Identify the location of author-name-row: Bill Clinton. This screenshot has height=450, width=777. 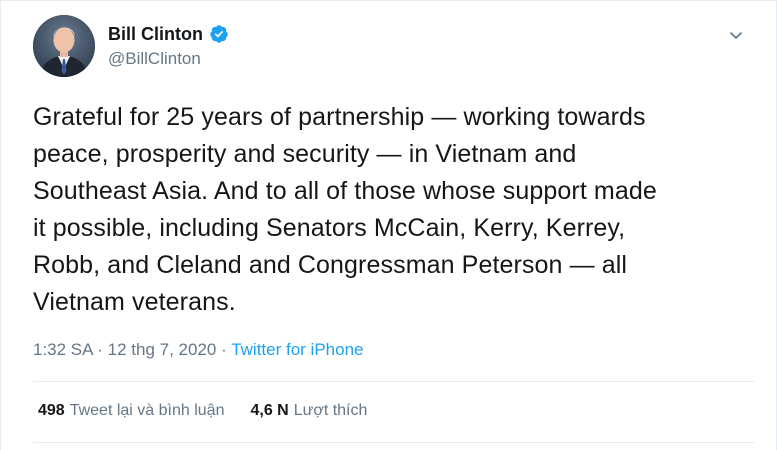
(168, 34).